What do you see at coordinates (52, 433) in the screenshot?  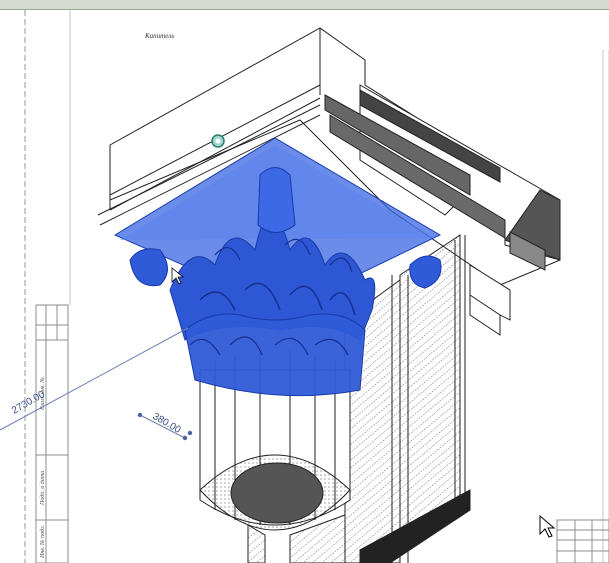 I see `sheet-side-stamp: Взам. инв. № Подп. и дата Инв. № подл.` at bounding box center [52, 433].